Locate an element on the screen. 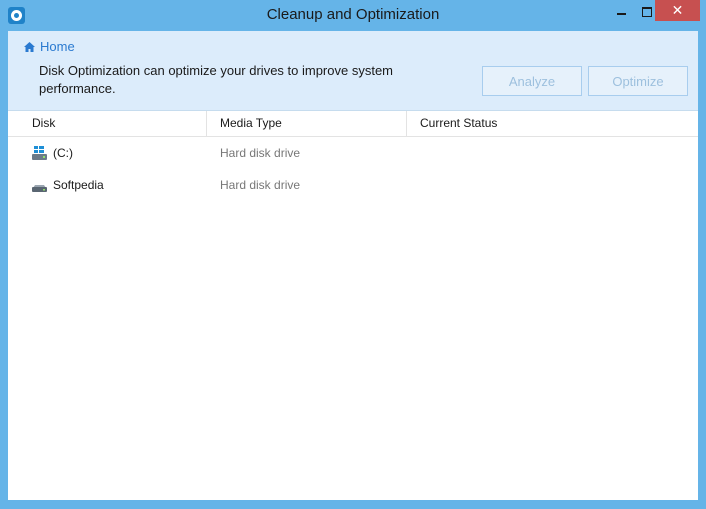 The width and height of the screenshot is (706, 509). column-header-disk: Disk is located at coordinates (107, 123).